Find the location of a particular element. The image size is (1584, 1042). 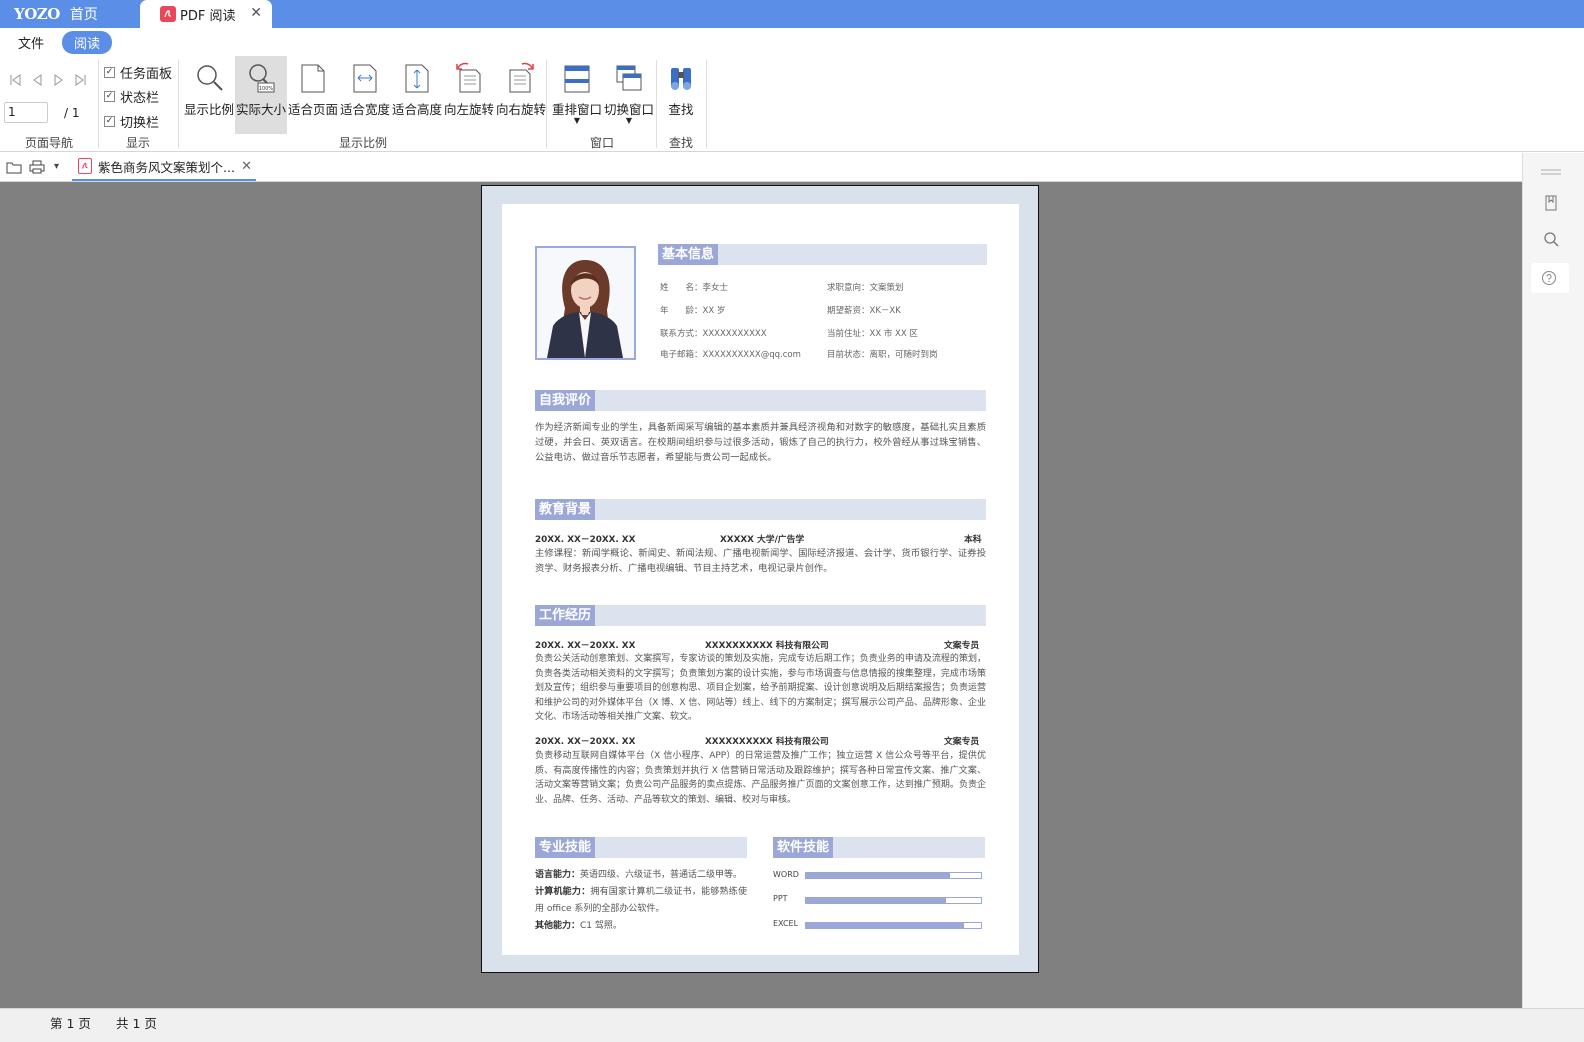

next-page-icon is located at coordinates (59, 82).